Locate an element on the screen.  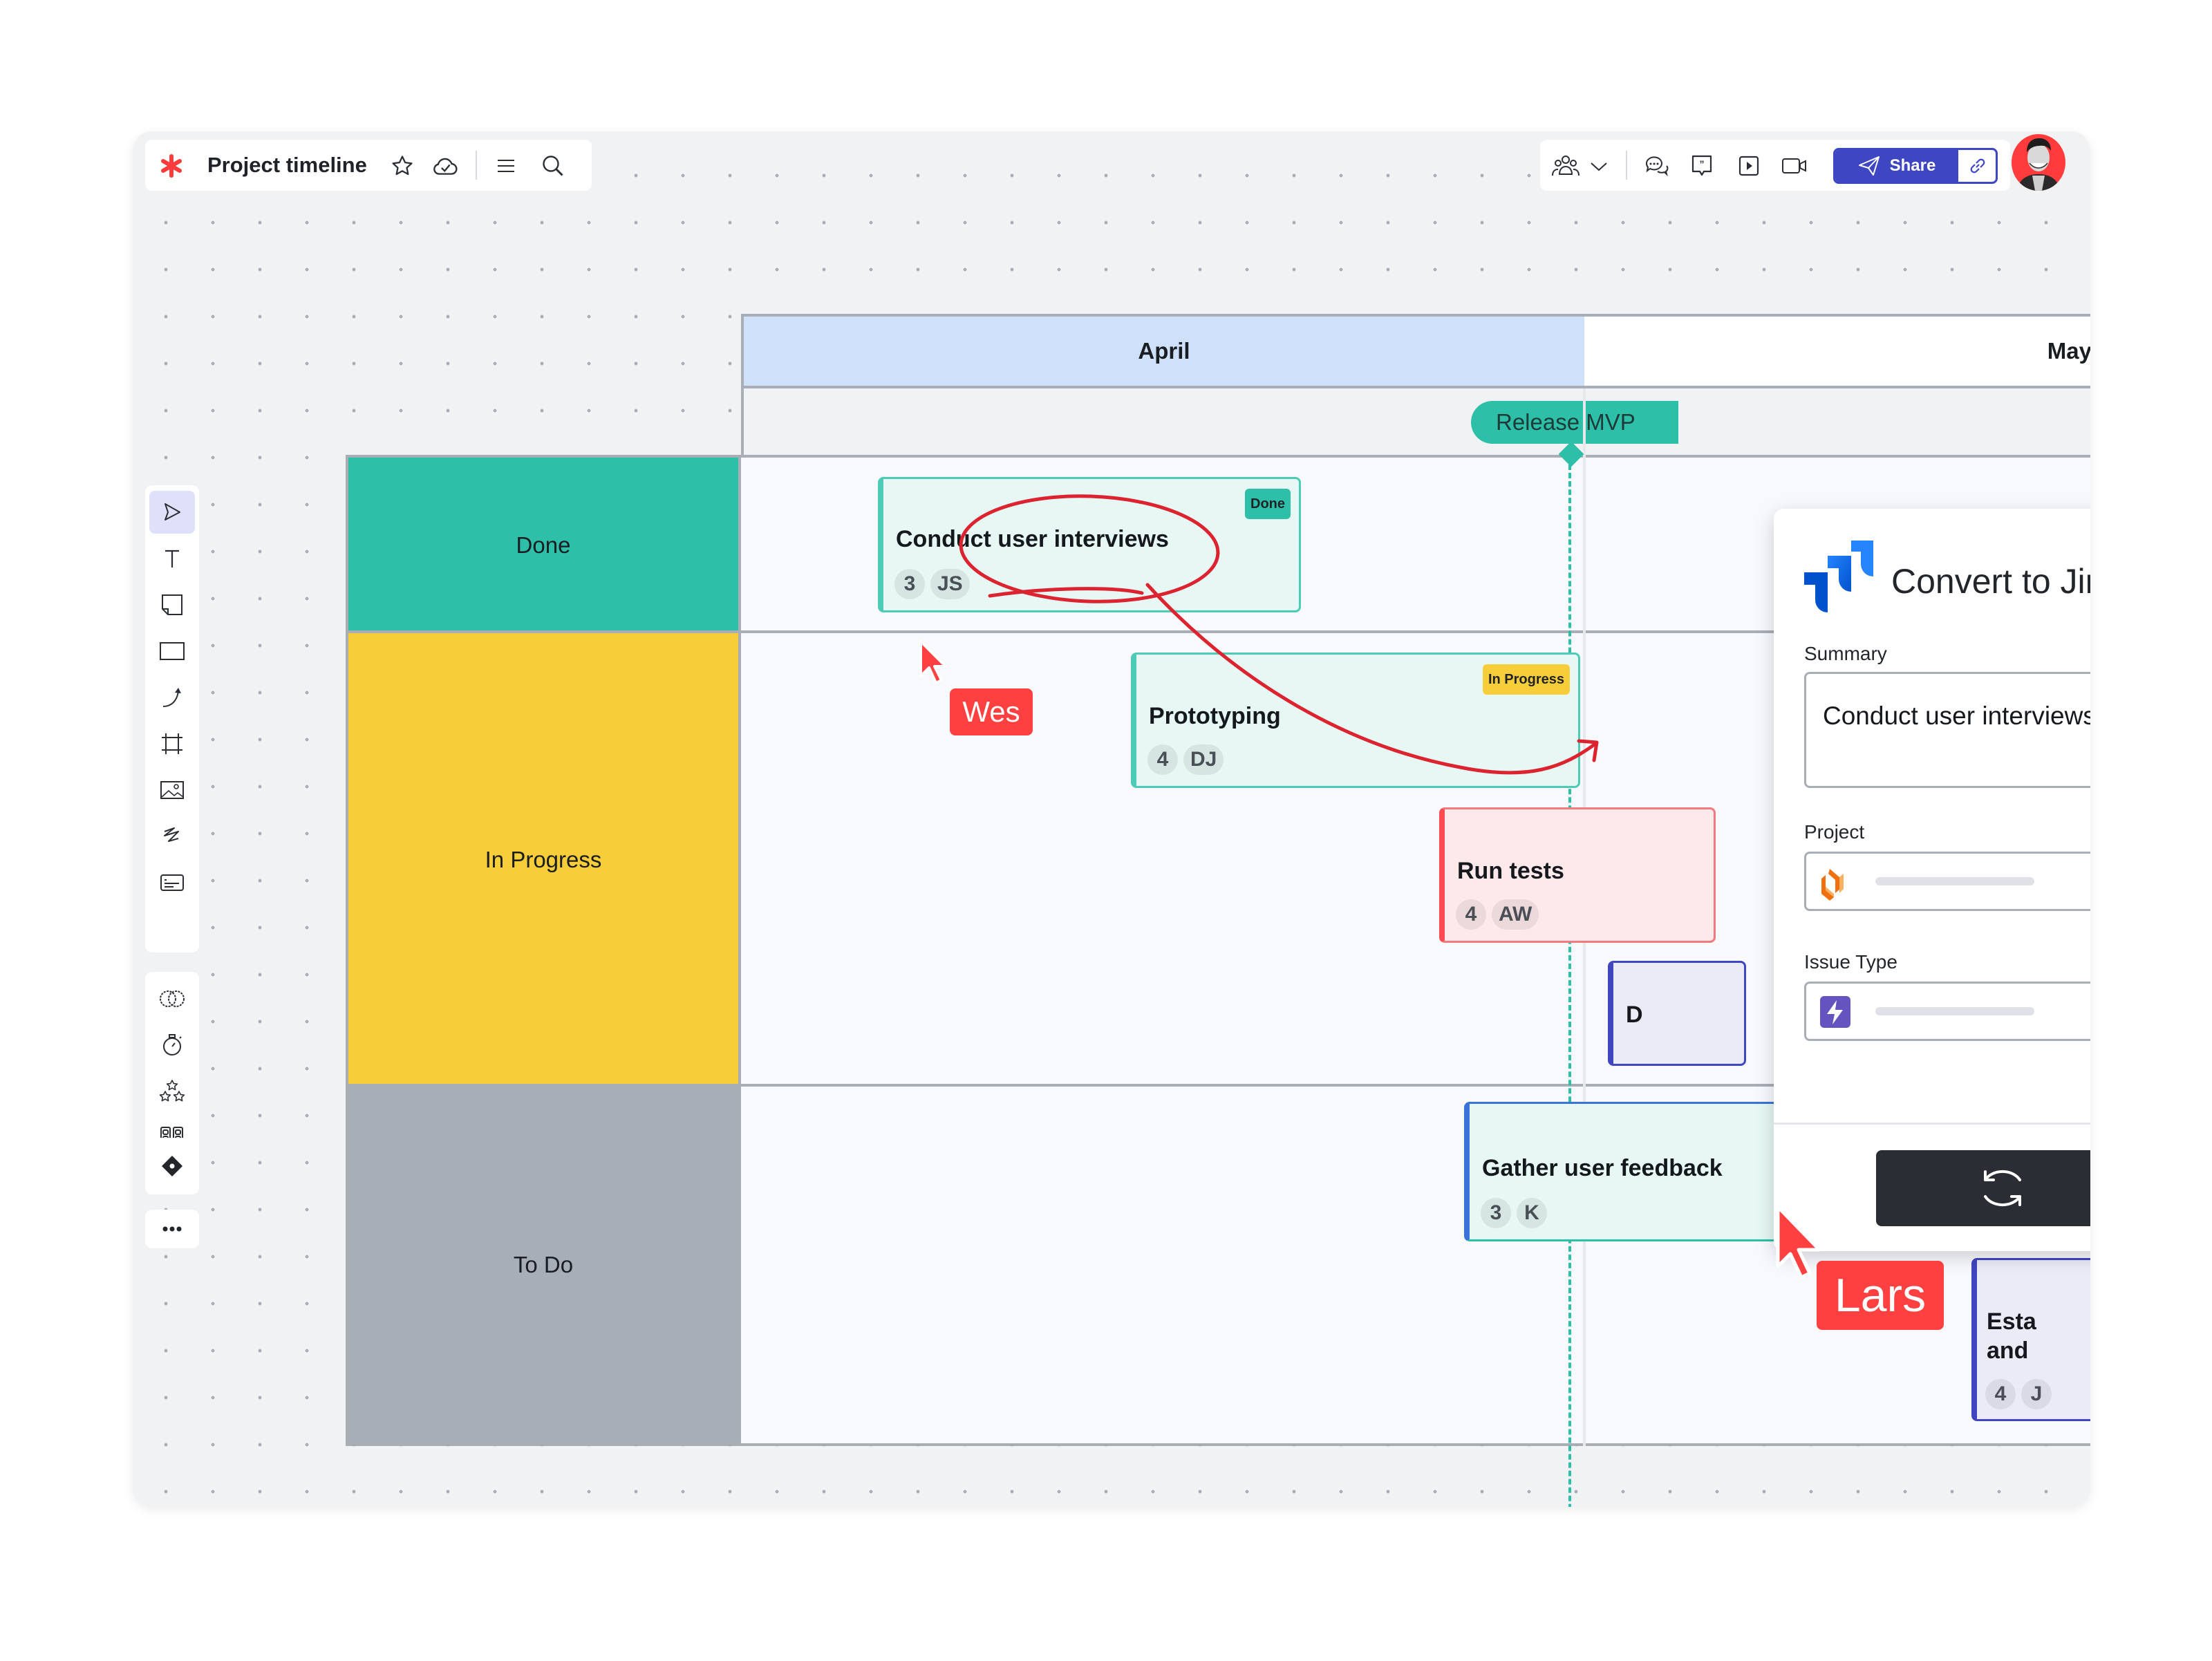
jira-logo-icon is located at coordinates (1839, 576).